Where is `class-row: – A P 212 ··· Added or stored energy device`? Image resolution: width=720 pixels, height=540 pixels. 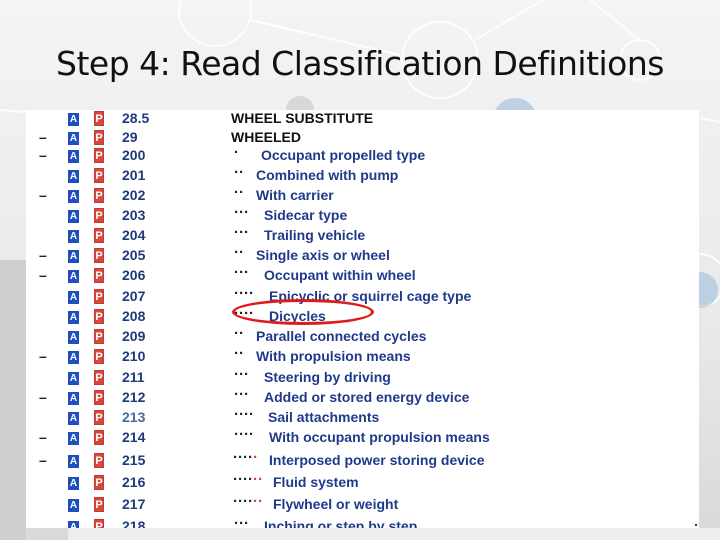
class-row: – A P 212 ··· Added or stored energy device is located at coordinates (362, 397).